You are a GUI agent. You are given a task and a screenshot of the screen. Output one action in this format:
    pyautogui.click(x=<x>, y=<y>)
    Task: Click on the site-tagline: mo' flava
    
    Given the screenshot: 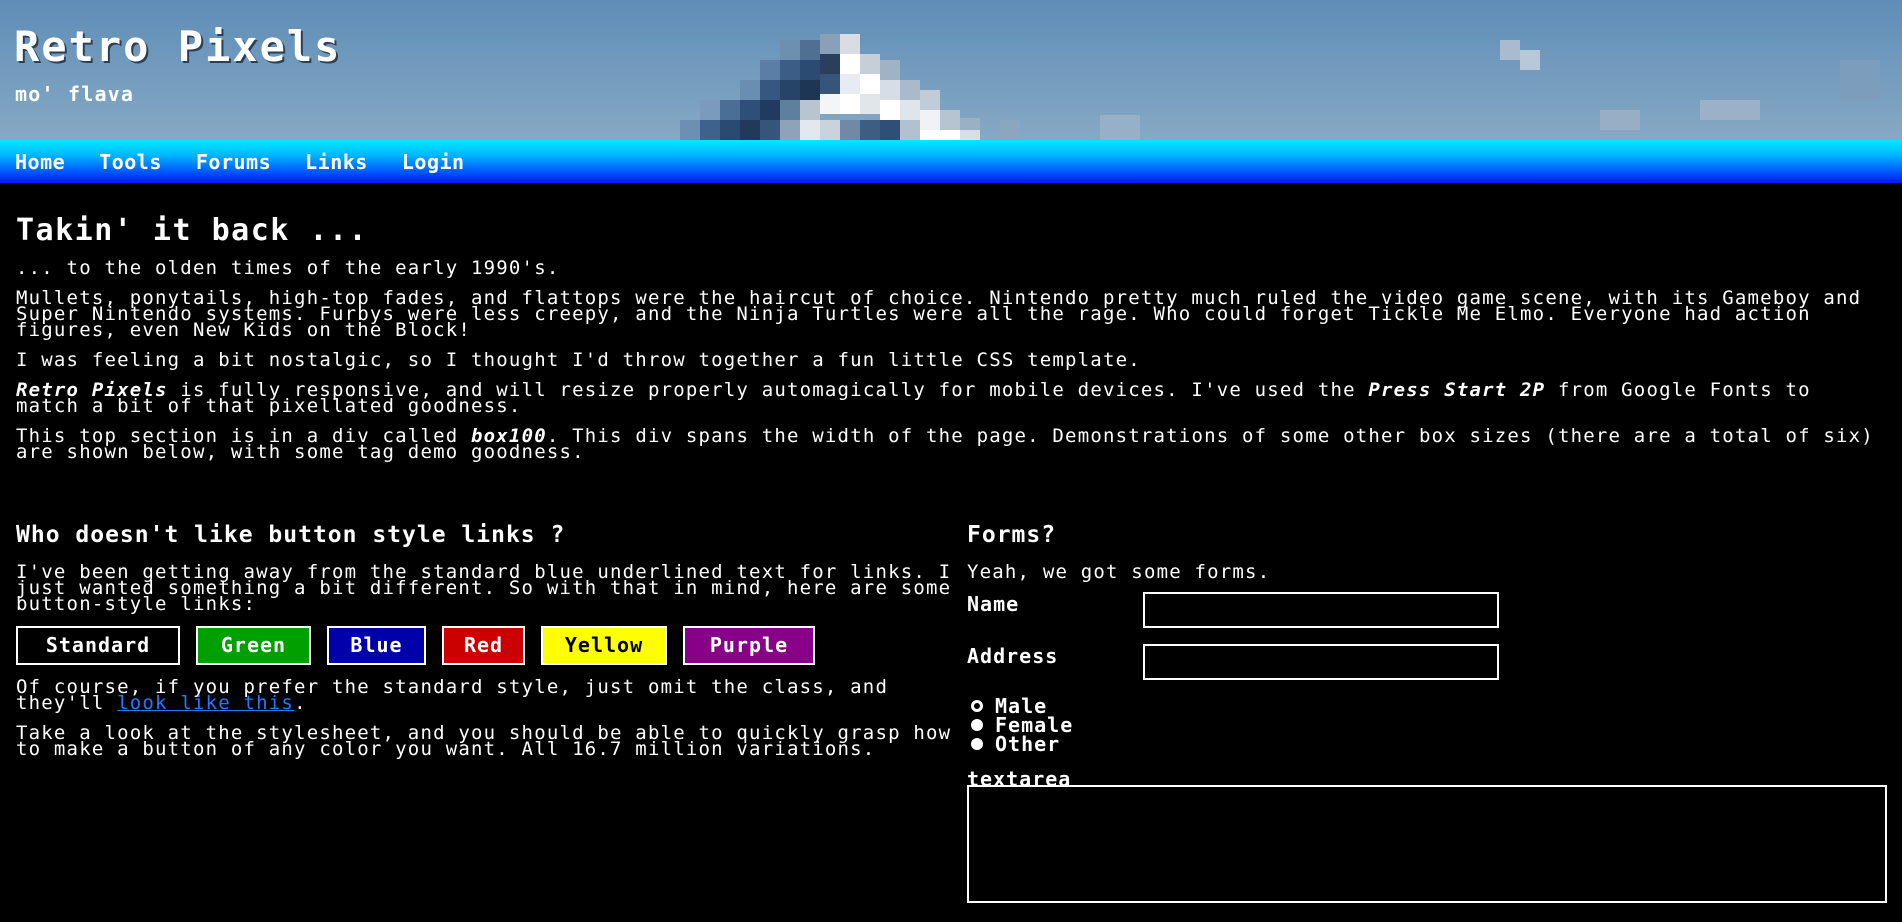 What is the action you would take?
    pyautogui.click(x=75, y=94)
    